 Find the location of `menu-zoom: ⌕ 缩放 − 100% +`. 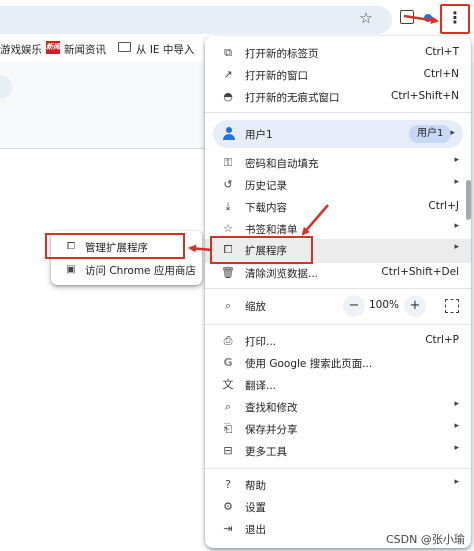

menu-zoom: ⌕ 缩放 − 100% + is located at coordinates (338, 306).